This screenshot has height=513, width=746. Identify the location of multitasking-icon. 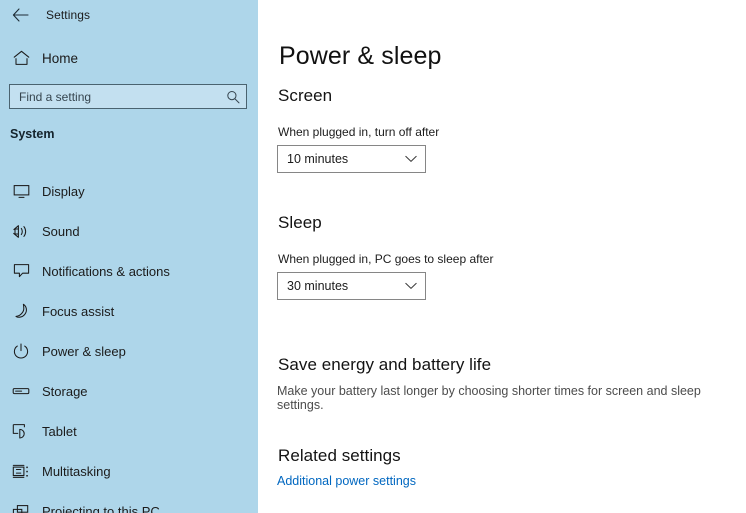
(21, 471).